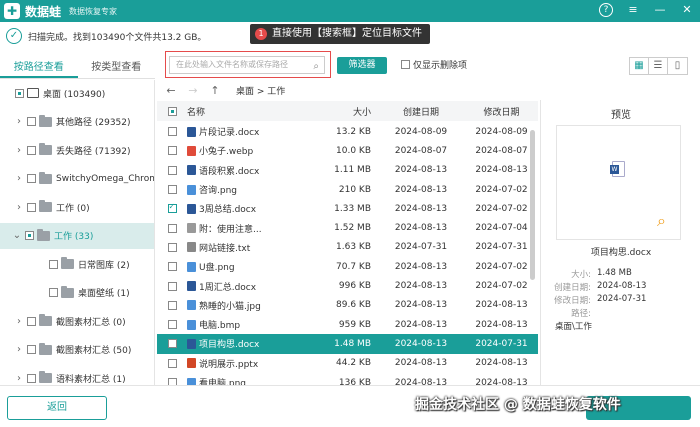 The height and width of the screenshot is (427, 700). I want to click on tree-node: › 截图素材汇总 (50), so click(72, 350).